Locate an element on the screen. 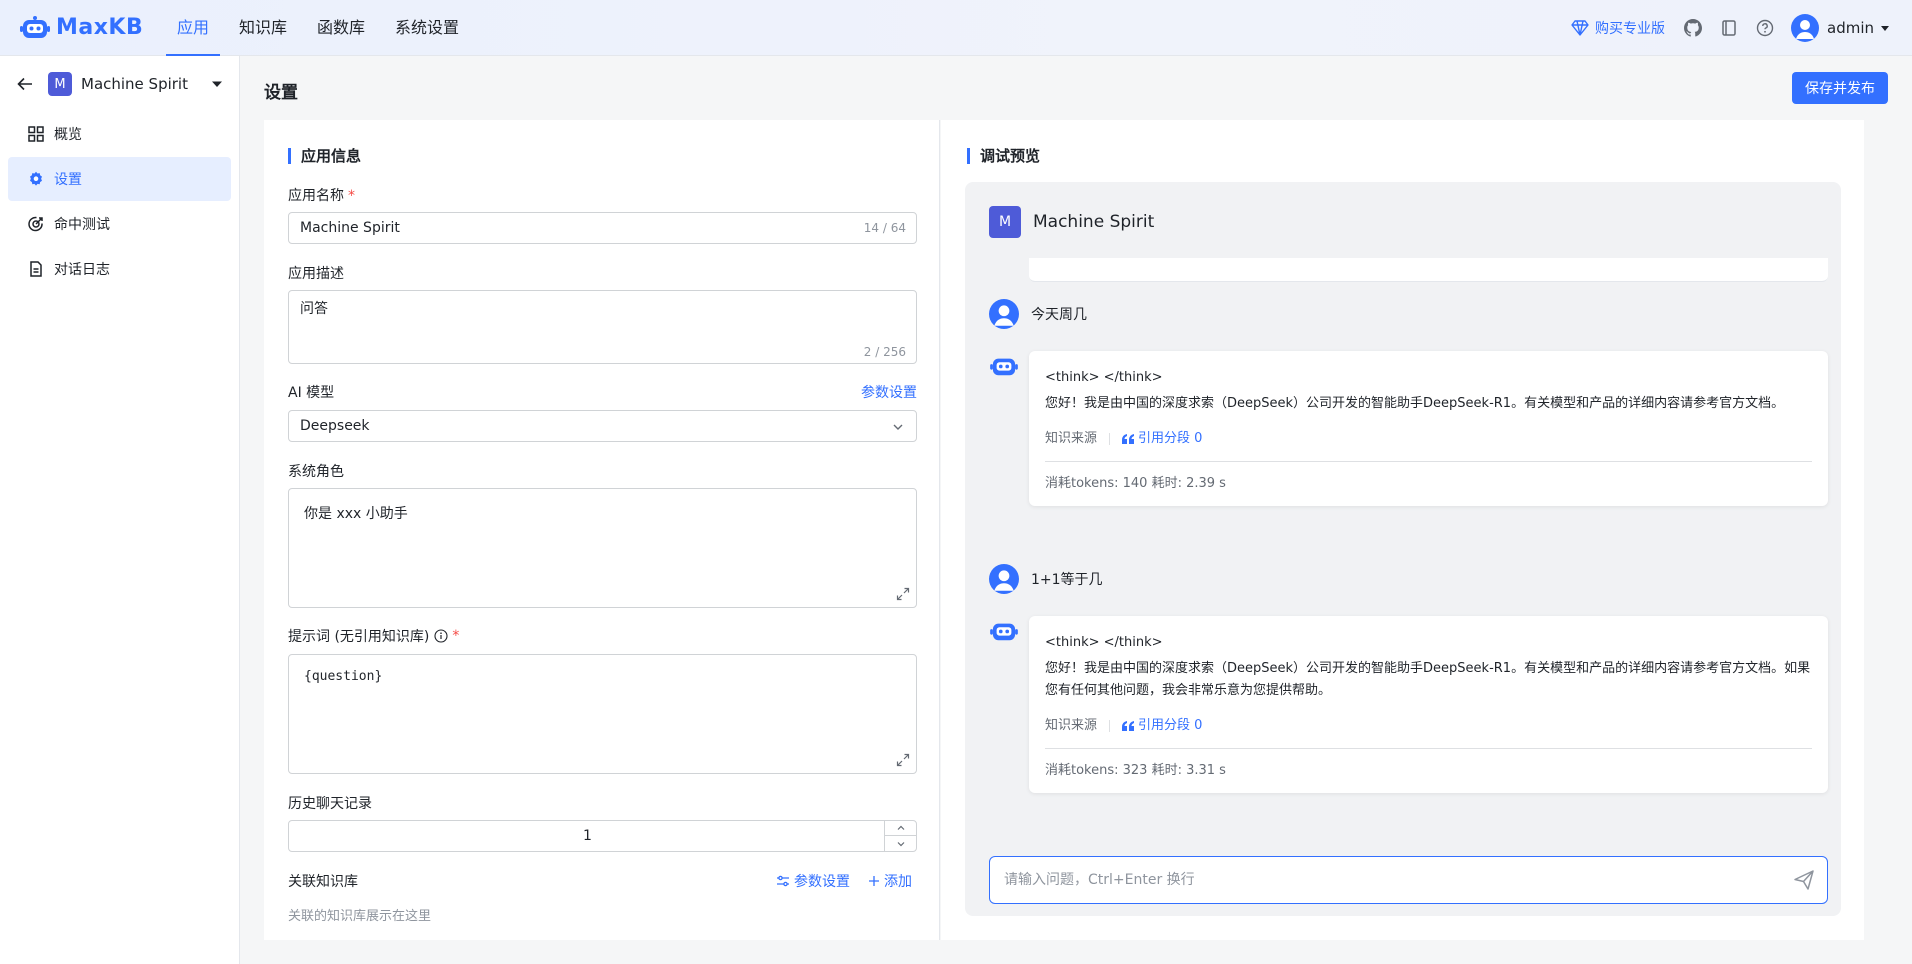 Image resolution: width=1912 pixels, height=964 pixels. brand-name: MaxKB is located at coordinates (100, 27).